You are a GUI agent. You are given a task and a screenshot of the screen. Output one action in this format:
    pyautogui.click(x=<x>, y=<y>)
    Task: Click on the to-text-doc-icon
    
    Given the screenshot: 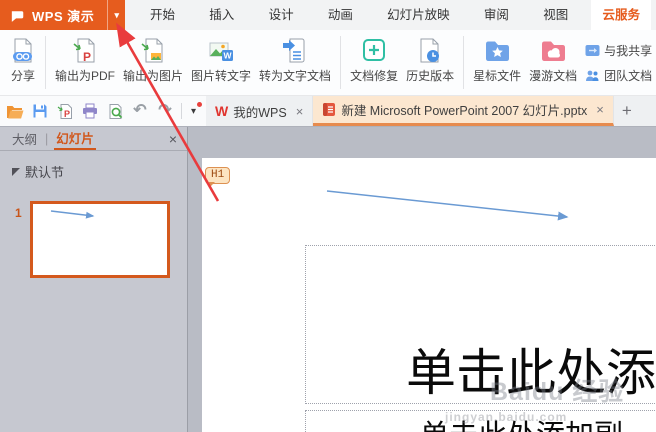 What is the action you would take?
    pyautogui.click(x=295, y=49)
    